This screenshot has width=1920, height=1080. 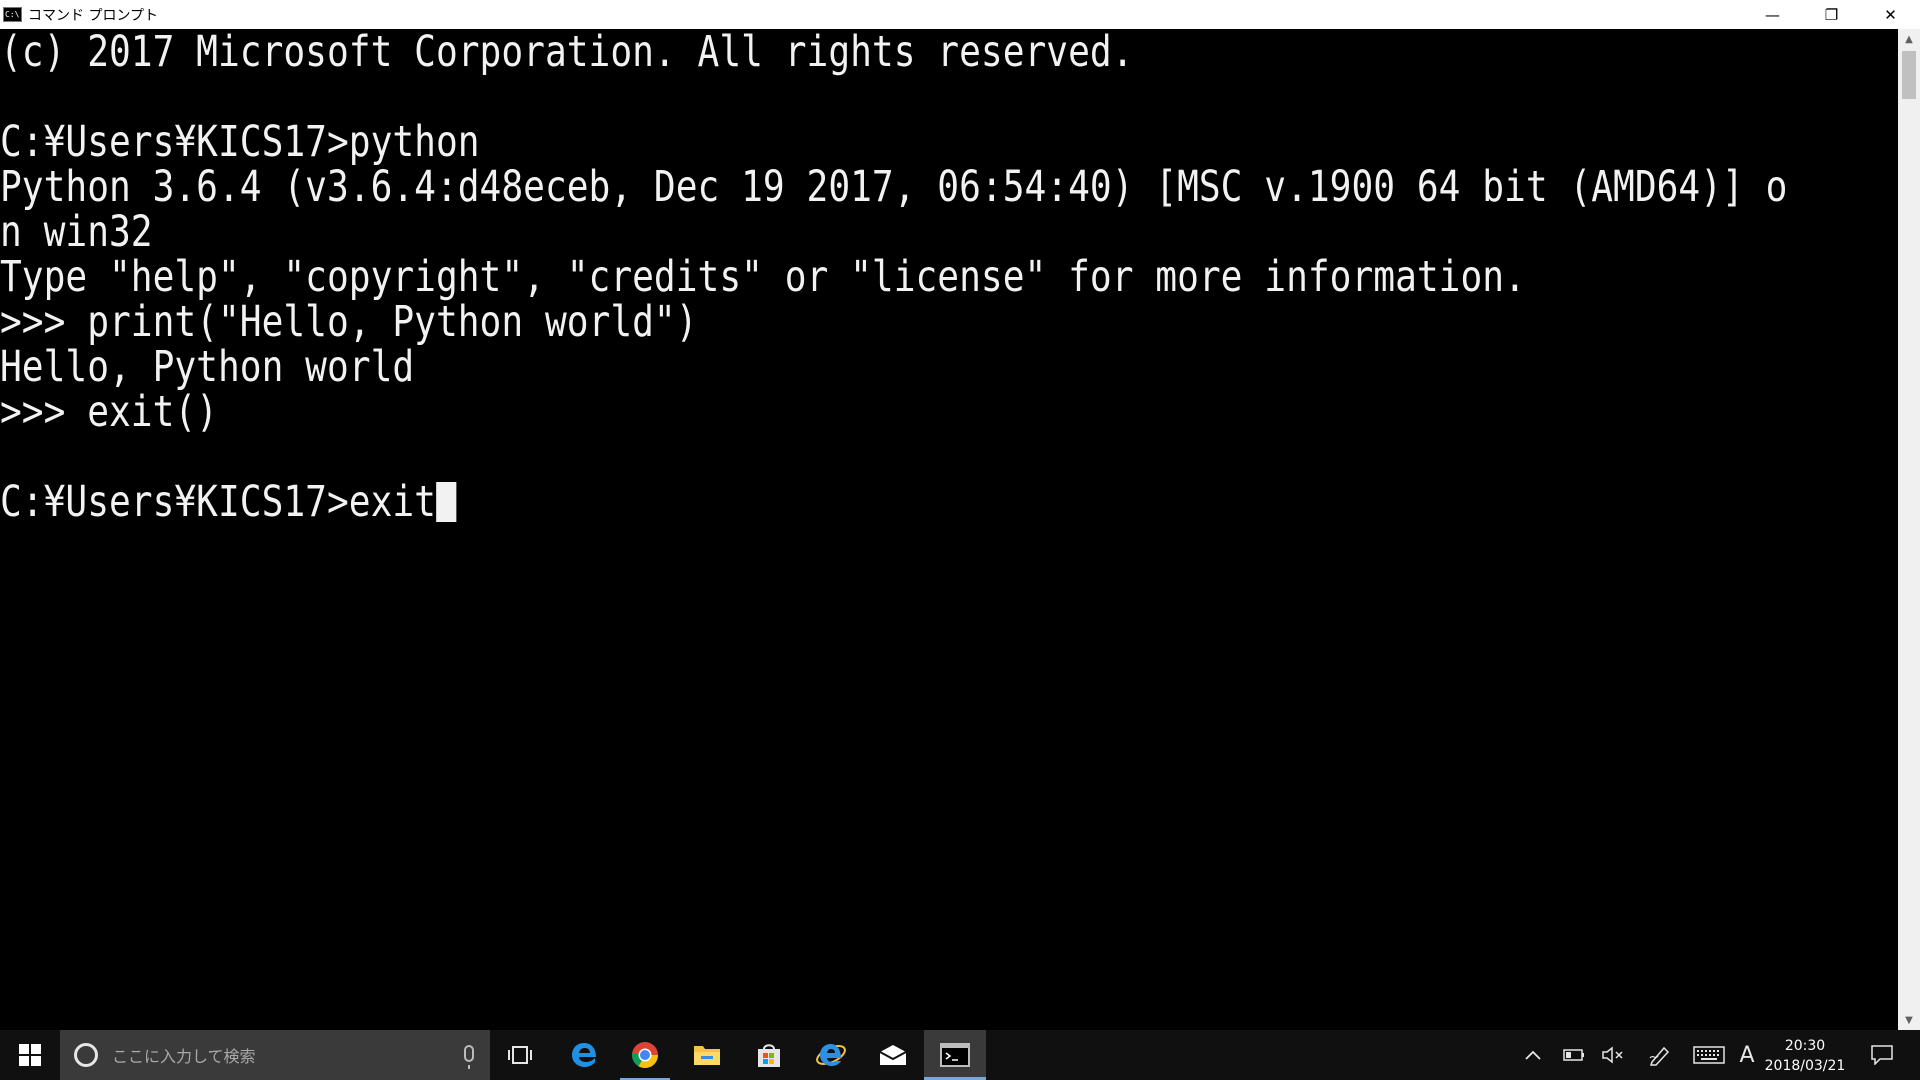 What do you see at coordinates (12, 14) in the screenshot?
I see `cmd-app-icon: C:\` at bounding box center [12, 14].